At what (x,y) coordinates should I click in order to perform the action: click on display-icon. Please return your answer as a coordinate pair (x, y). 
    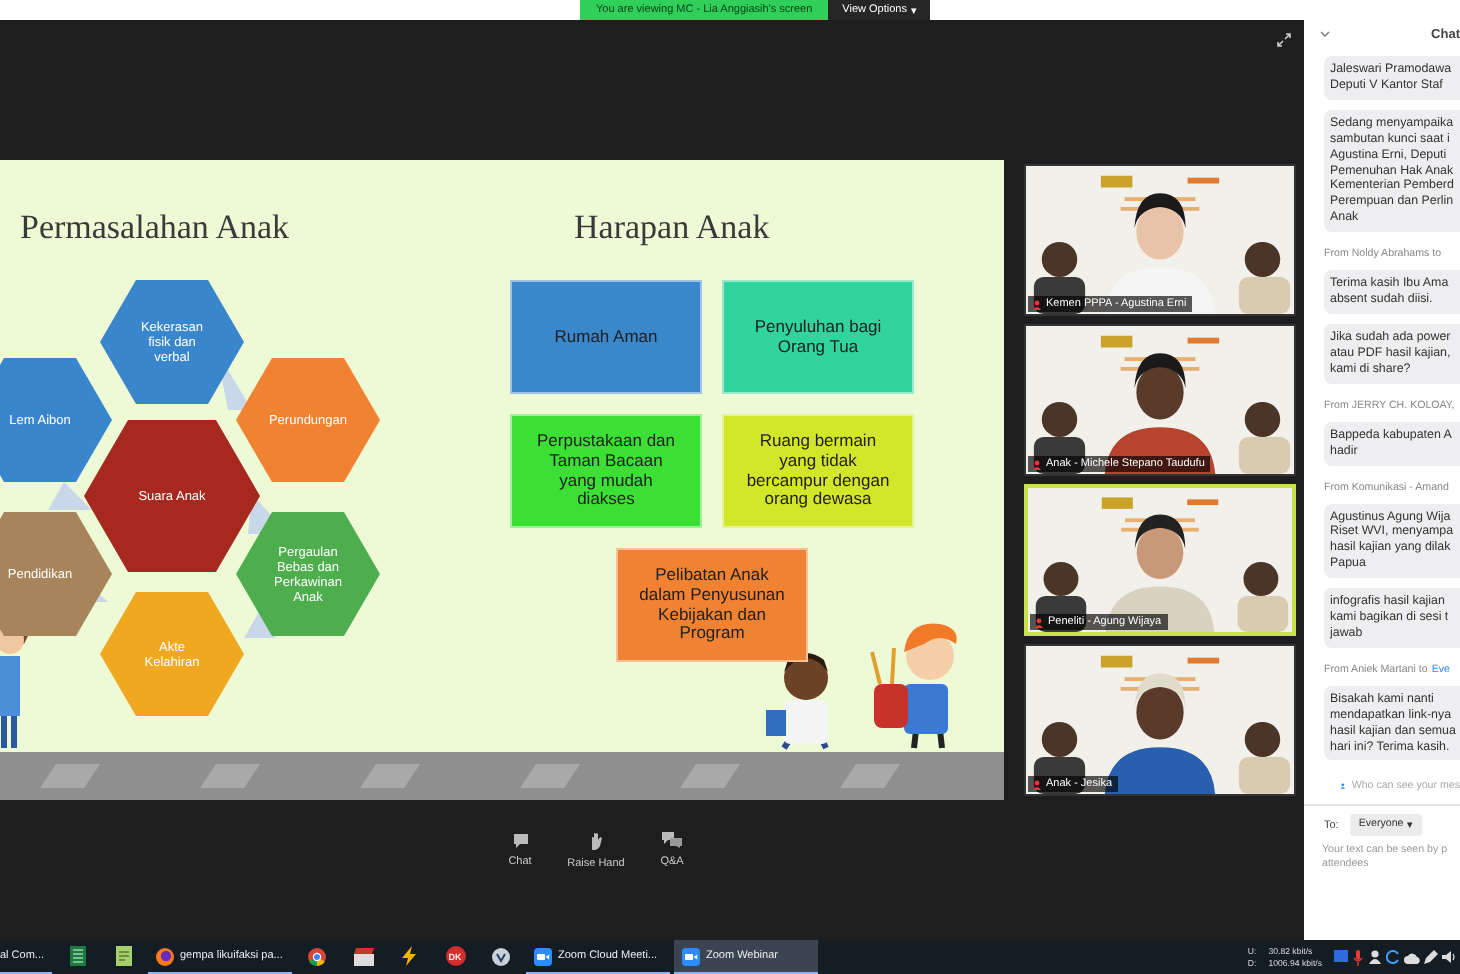
    Looking at the image, I should click on (1341, 957).